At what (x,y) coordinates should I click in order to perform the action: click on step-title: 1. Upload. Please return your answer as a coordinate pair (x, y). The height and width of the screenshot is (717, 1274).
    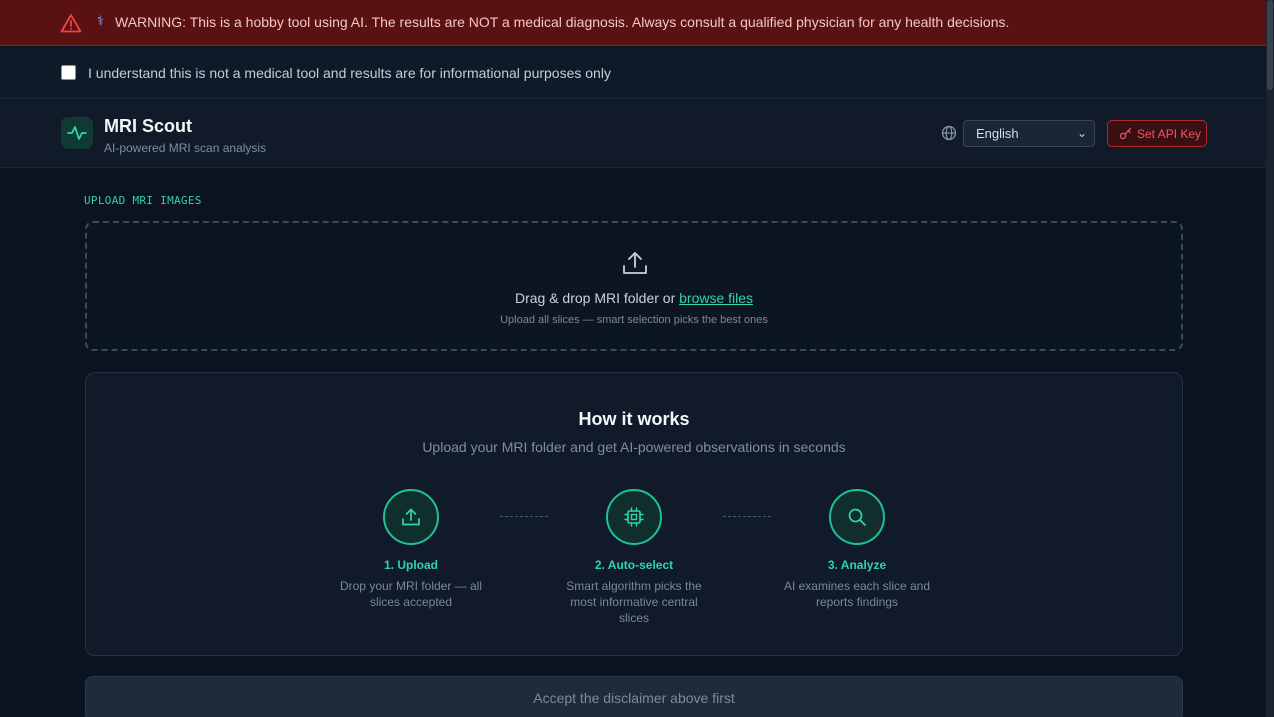
    Looking at the image, I should click on (410, 565).